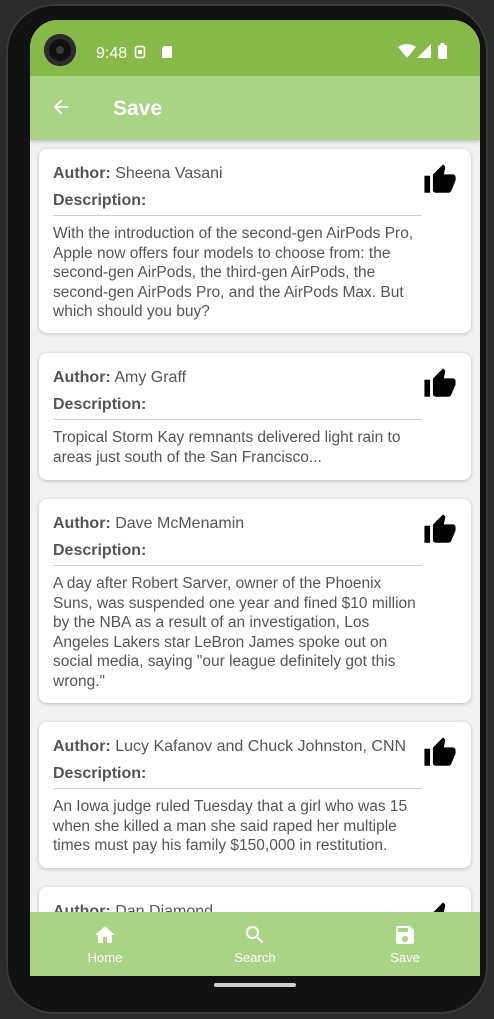 The height and width of the screenshot is (1019, 494). Describe the element at coordinates (61, 107) in the screenshot. I see `back-arrow-icon` at that location.